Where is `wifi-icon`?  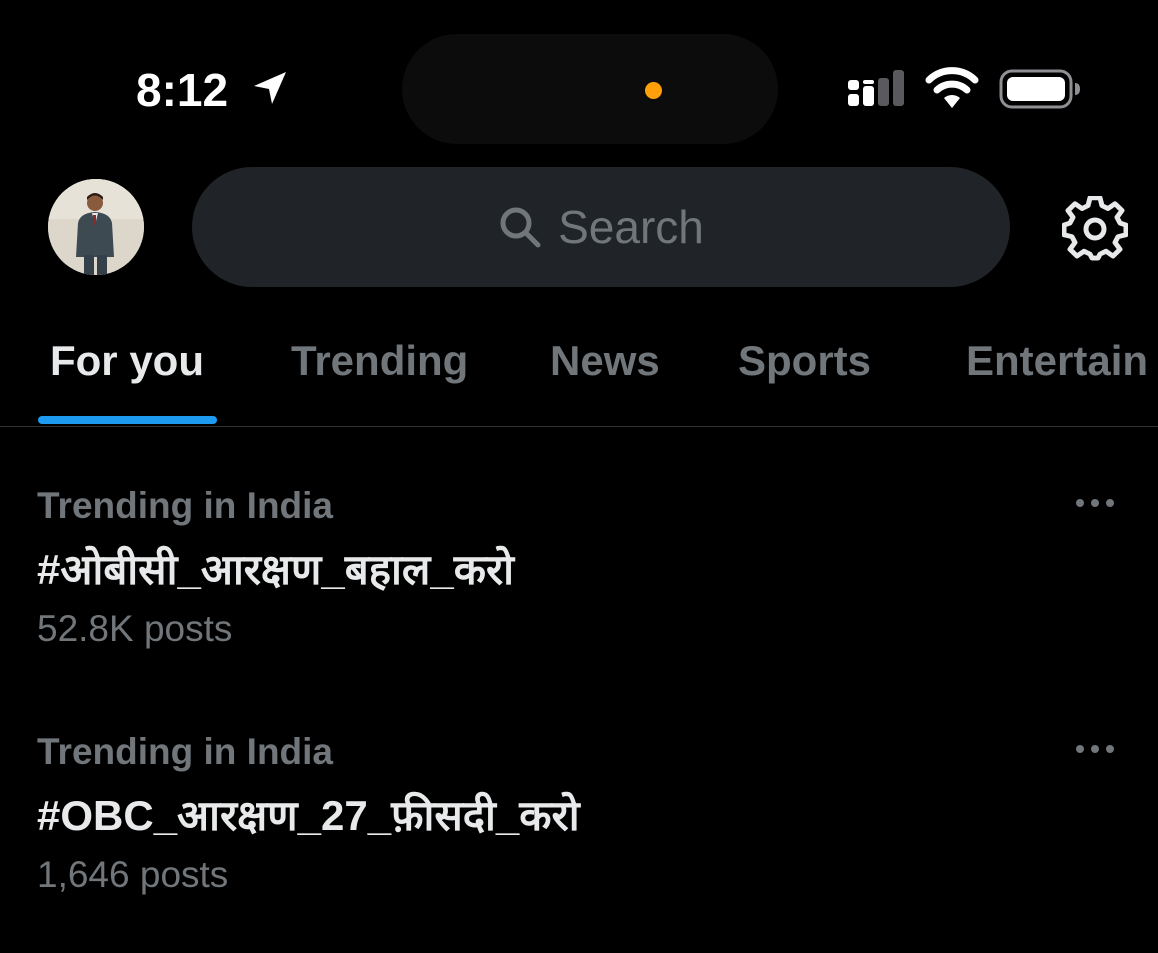
wifi-icon is located at coordinates (952, 87).